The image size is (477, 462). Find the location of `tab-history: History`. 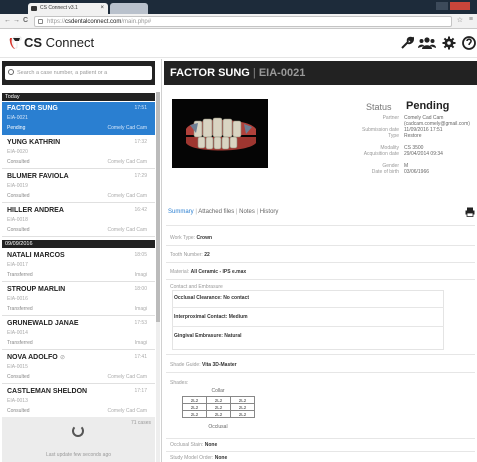

tab-history: History is located at coordinates (269, 212).